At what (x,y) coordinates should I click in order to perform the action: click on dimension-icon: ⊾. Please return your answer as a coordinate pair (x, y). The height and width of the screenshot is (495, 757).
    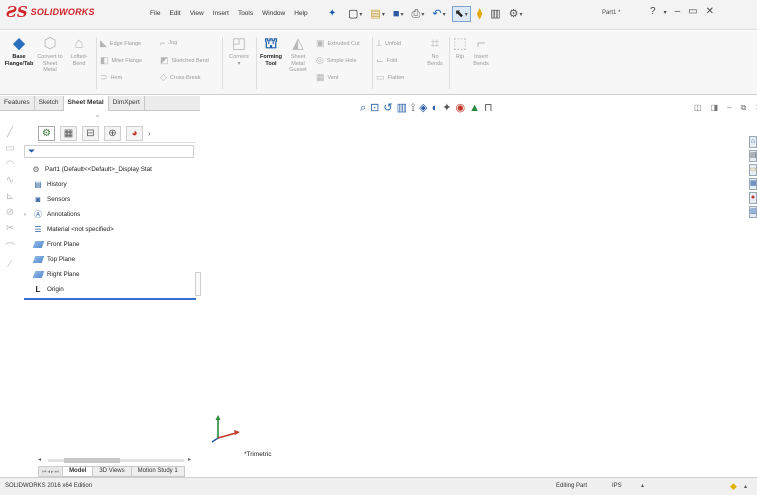
    Looking at the image, I should click on (10, 196).